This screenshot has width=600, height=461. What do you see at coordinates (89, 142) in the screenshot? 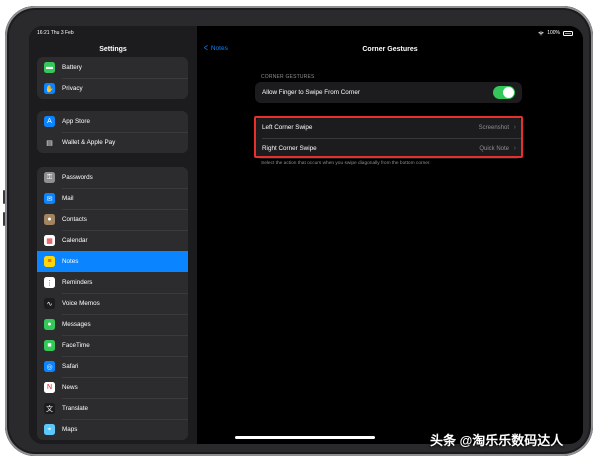
I see `sidebar-item-label: Wallet & Apple Pay` at bounding box center [89, 142].